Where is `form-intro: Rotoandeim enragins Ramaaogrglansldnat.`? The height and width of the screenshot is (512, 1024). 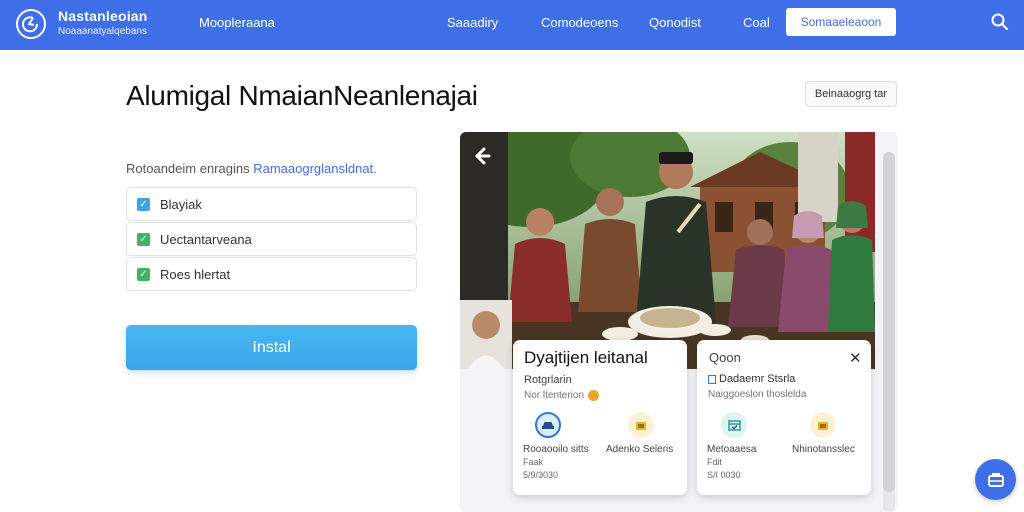 form-intro: Rotoandeim enragins Ramaaogrglansldnat. is located at coordinates (251, 168).